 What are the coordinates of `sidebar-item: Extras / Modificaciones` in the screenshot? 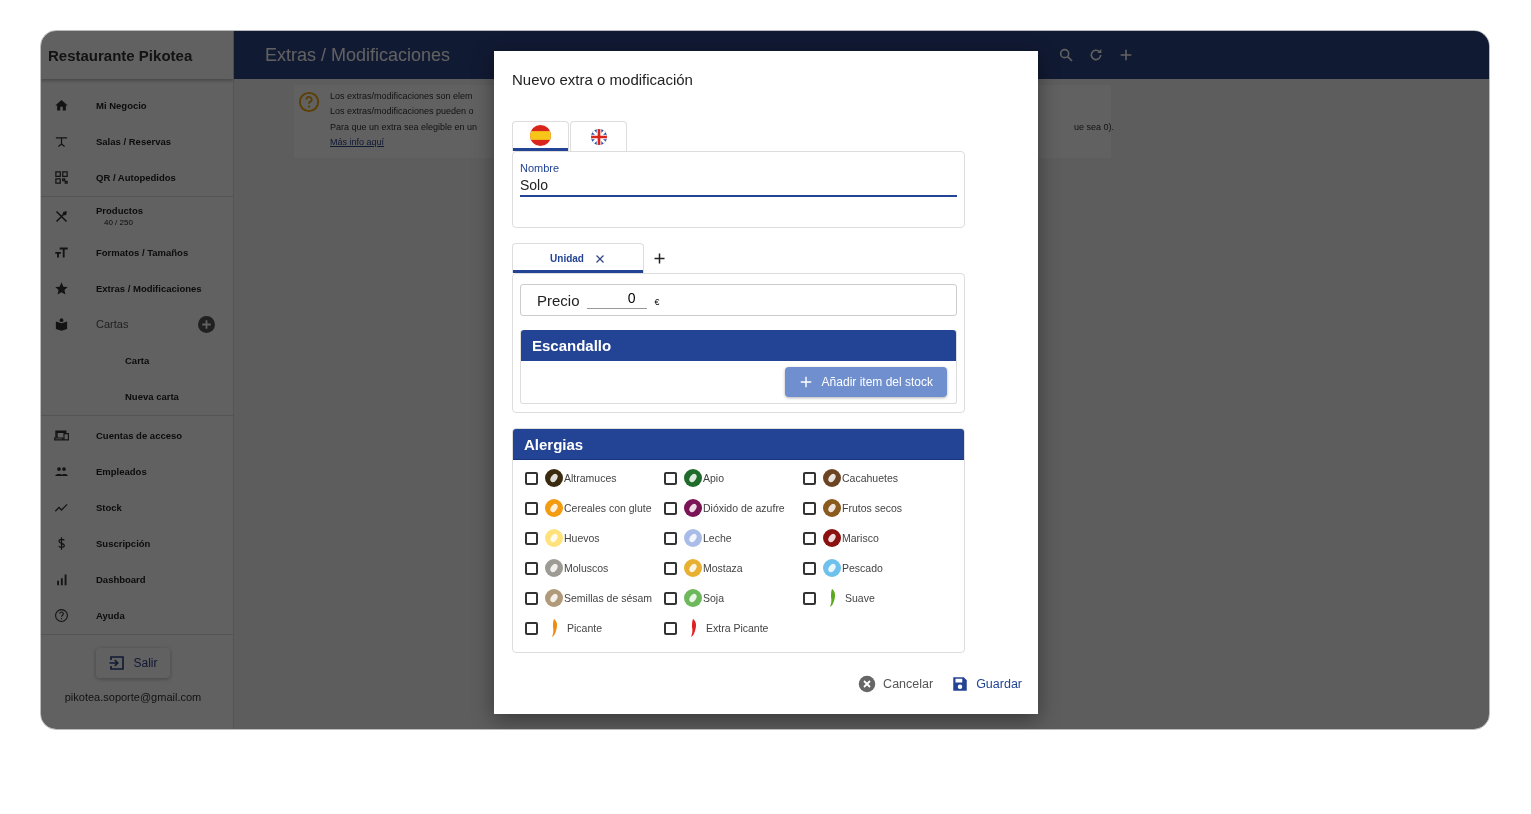 It's located at (137, 288).